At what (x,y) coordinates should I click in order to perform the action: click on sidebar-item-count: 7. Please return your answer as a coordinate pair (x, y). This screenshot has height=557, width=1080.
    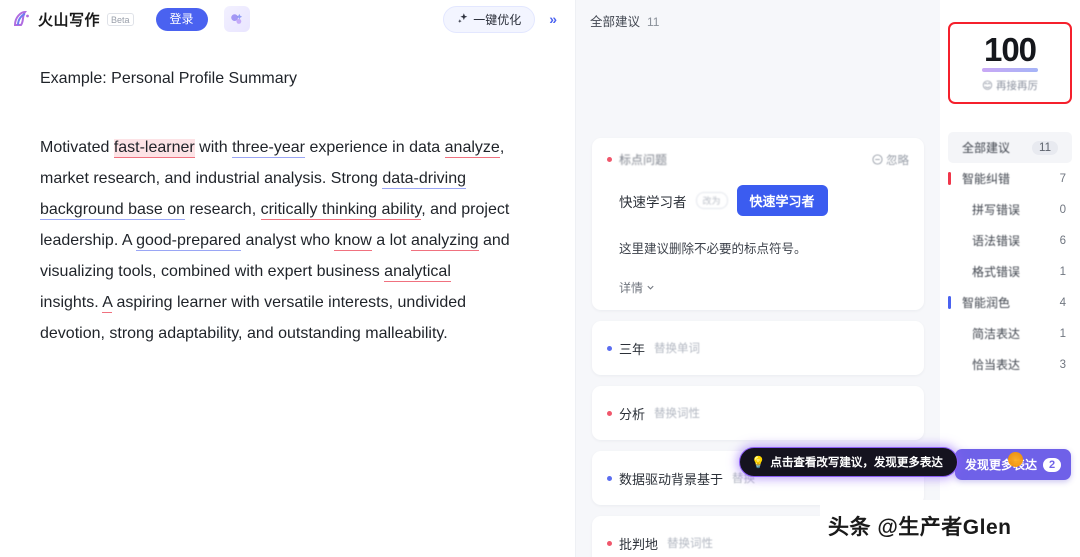
    Looking at the image, I should click on (1062, 178).